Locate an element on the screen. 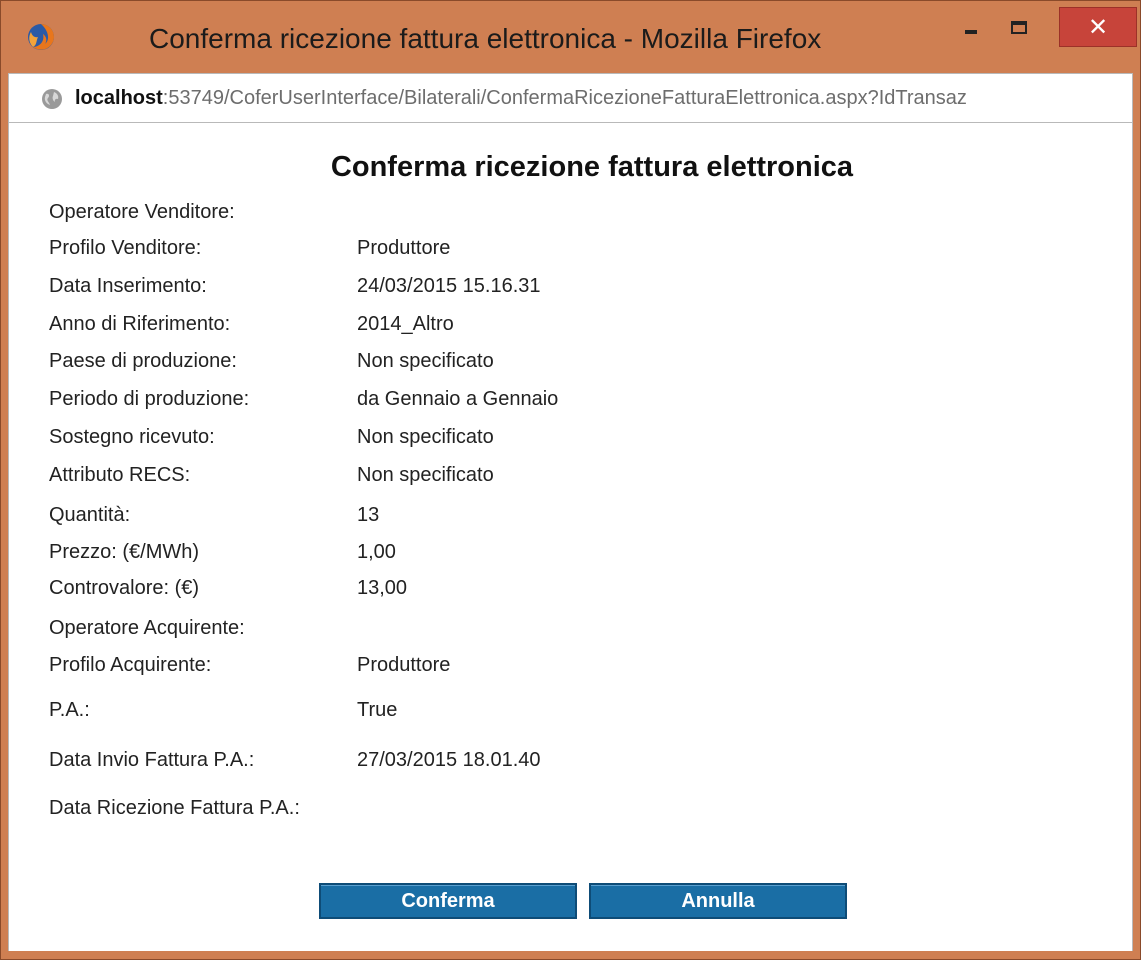 This screenshot has height=960, width=1141. field-label-pa: P.A.: is located at coordinates (69, 710).